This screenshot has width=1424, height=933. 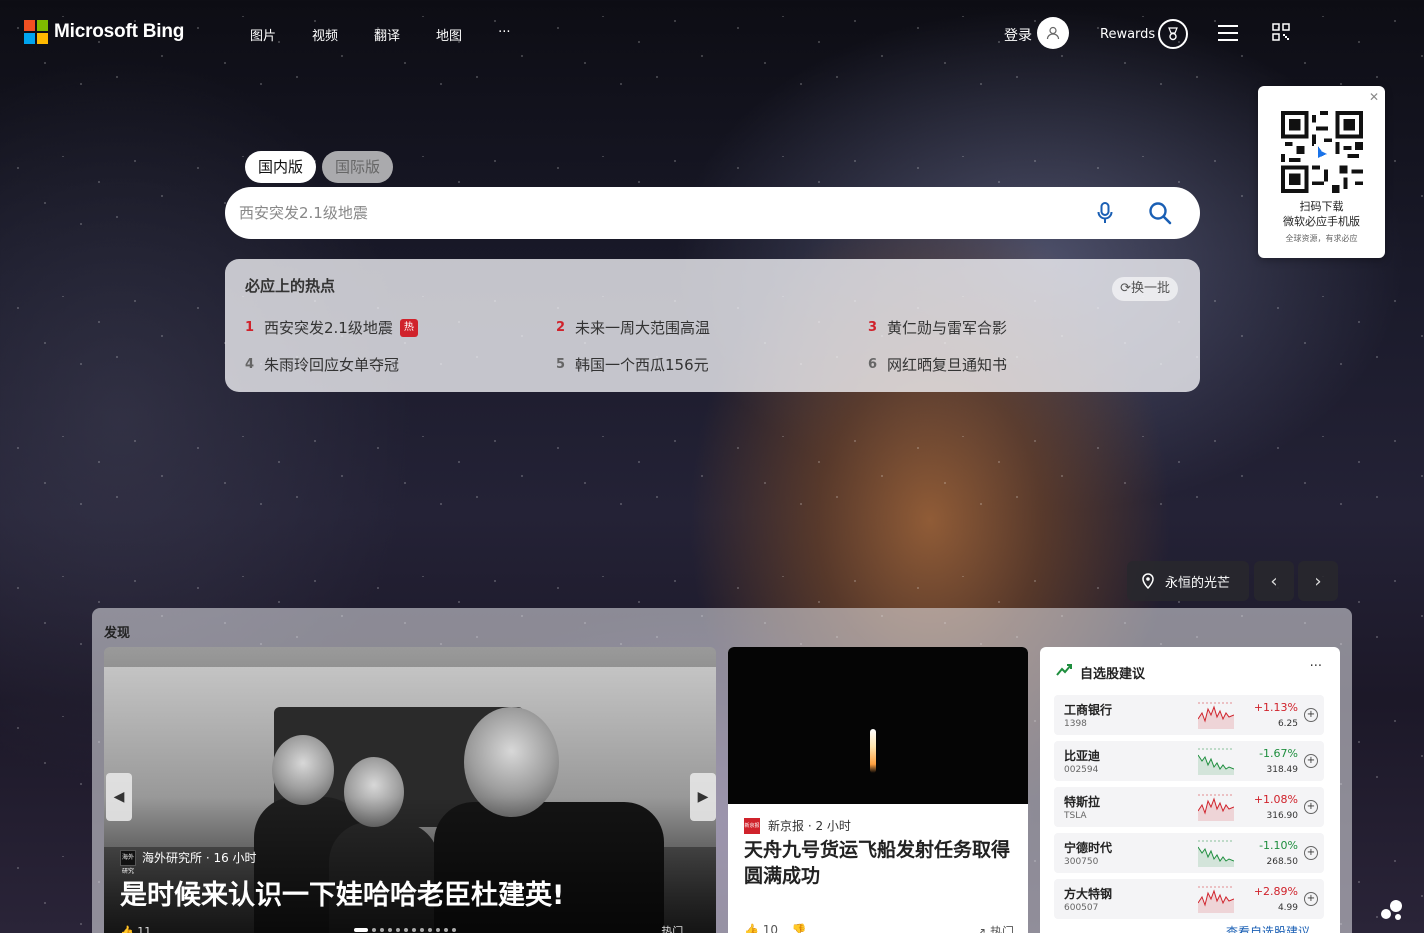 What do you see at coordinates (1392, 910) in the screenshot?
I see `feedback-icon` at bounding box center [1392, 910].